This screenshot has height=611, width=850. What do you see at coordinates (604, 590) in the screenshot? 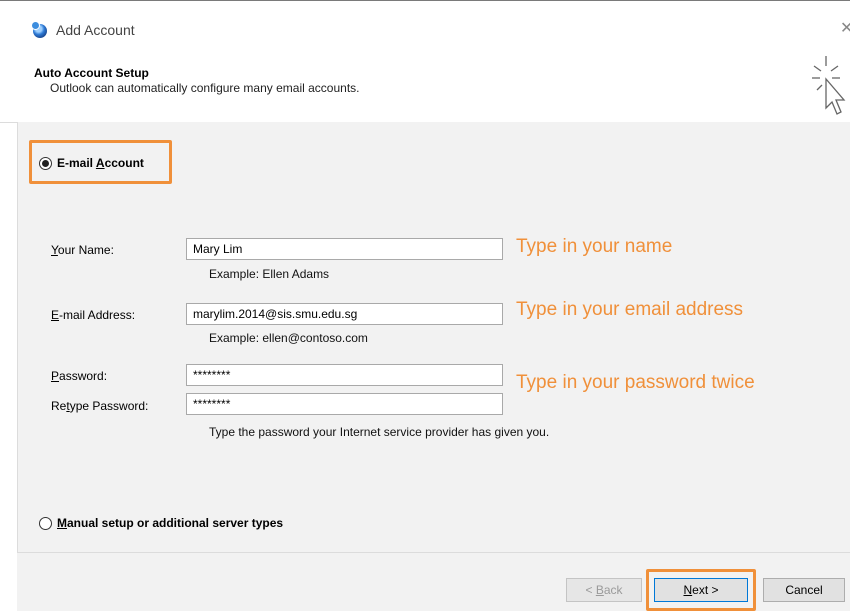
I see `back-button: < Back` at bounding box center [604, 590].